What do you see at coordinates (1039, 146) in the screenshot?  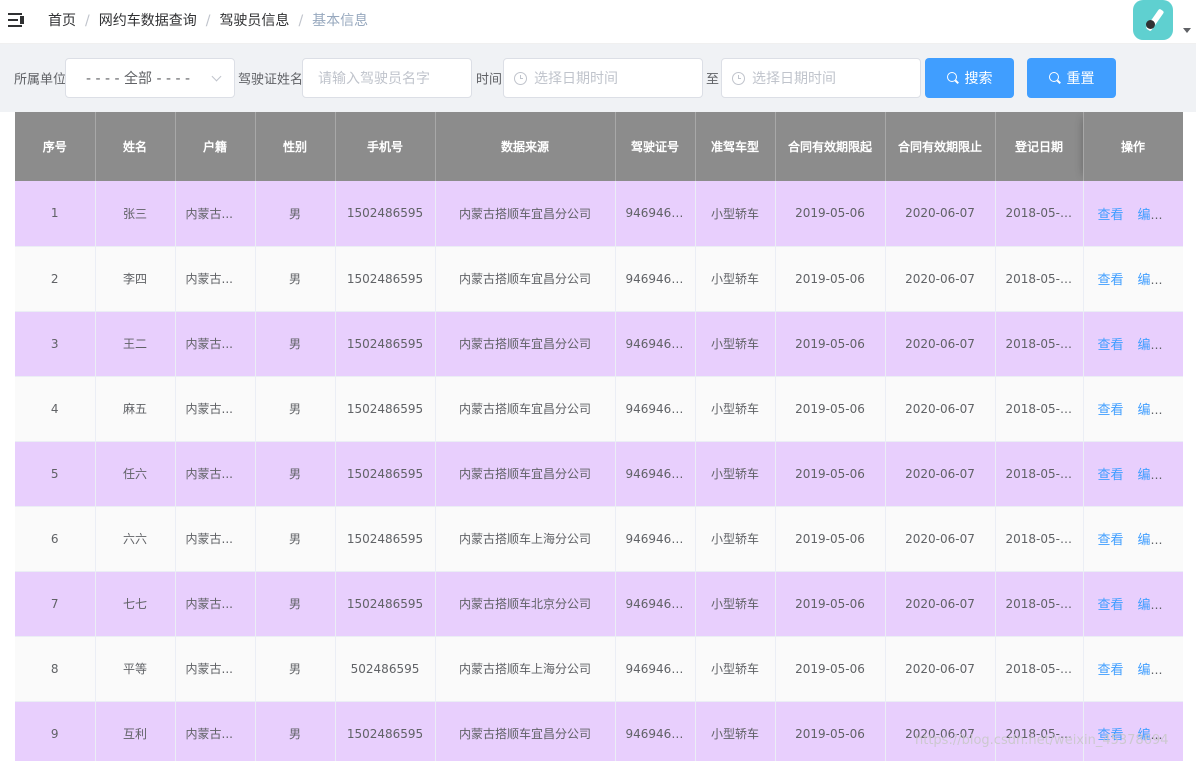 I see `col-header-reg-date: 登记日期` at bounding box center [1039, 146].